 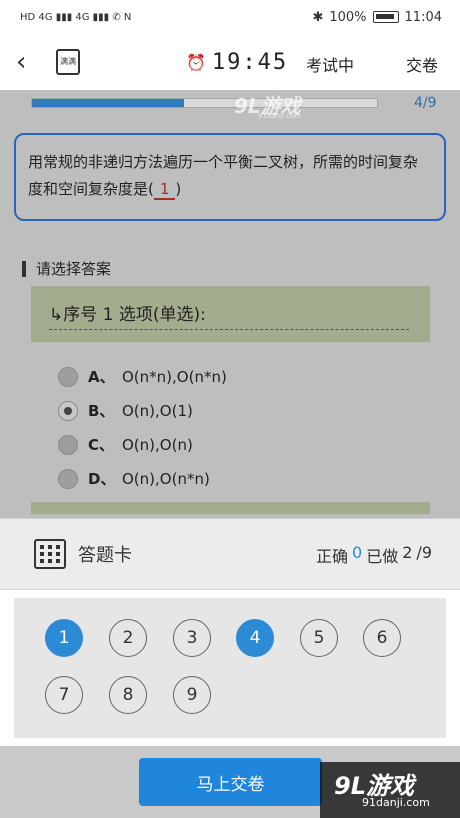 I want to click on question-number-4: 4, so click(x=255, y=638).